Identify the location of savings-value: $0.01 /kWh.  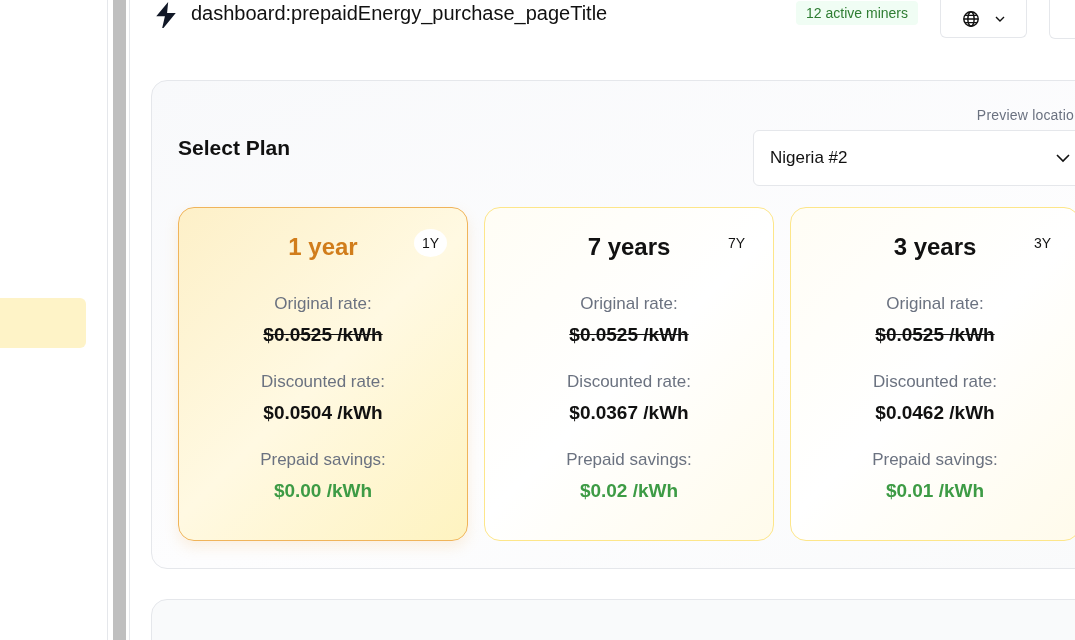
(935, 491).